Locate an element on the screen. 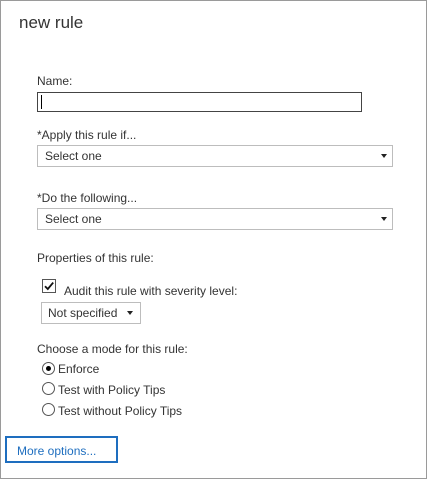  radio-test-without-tips is located at coordinates (48, 409).